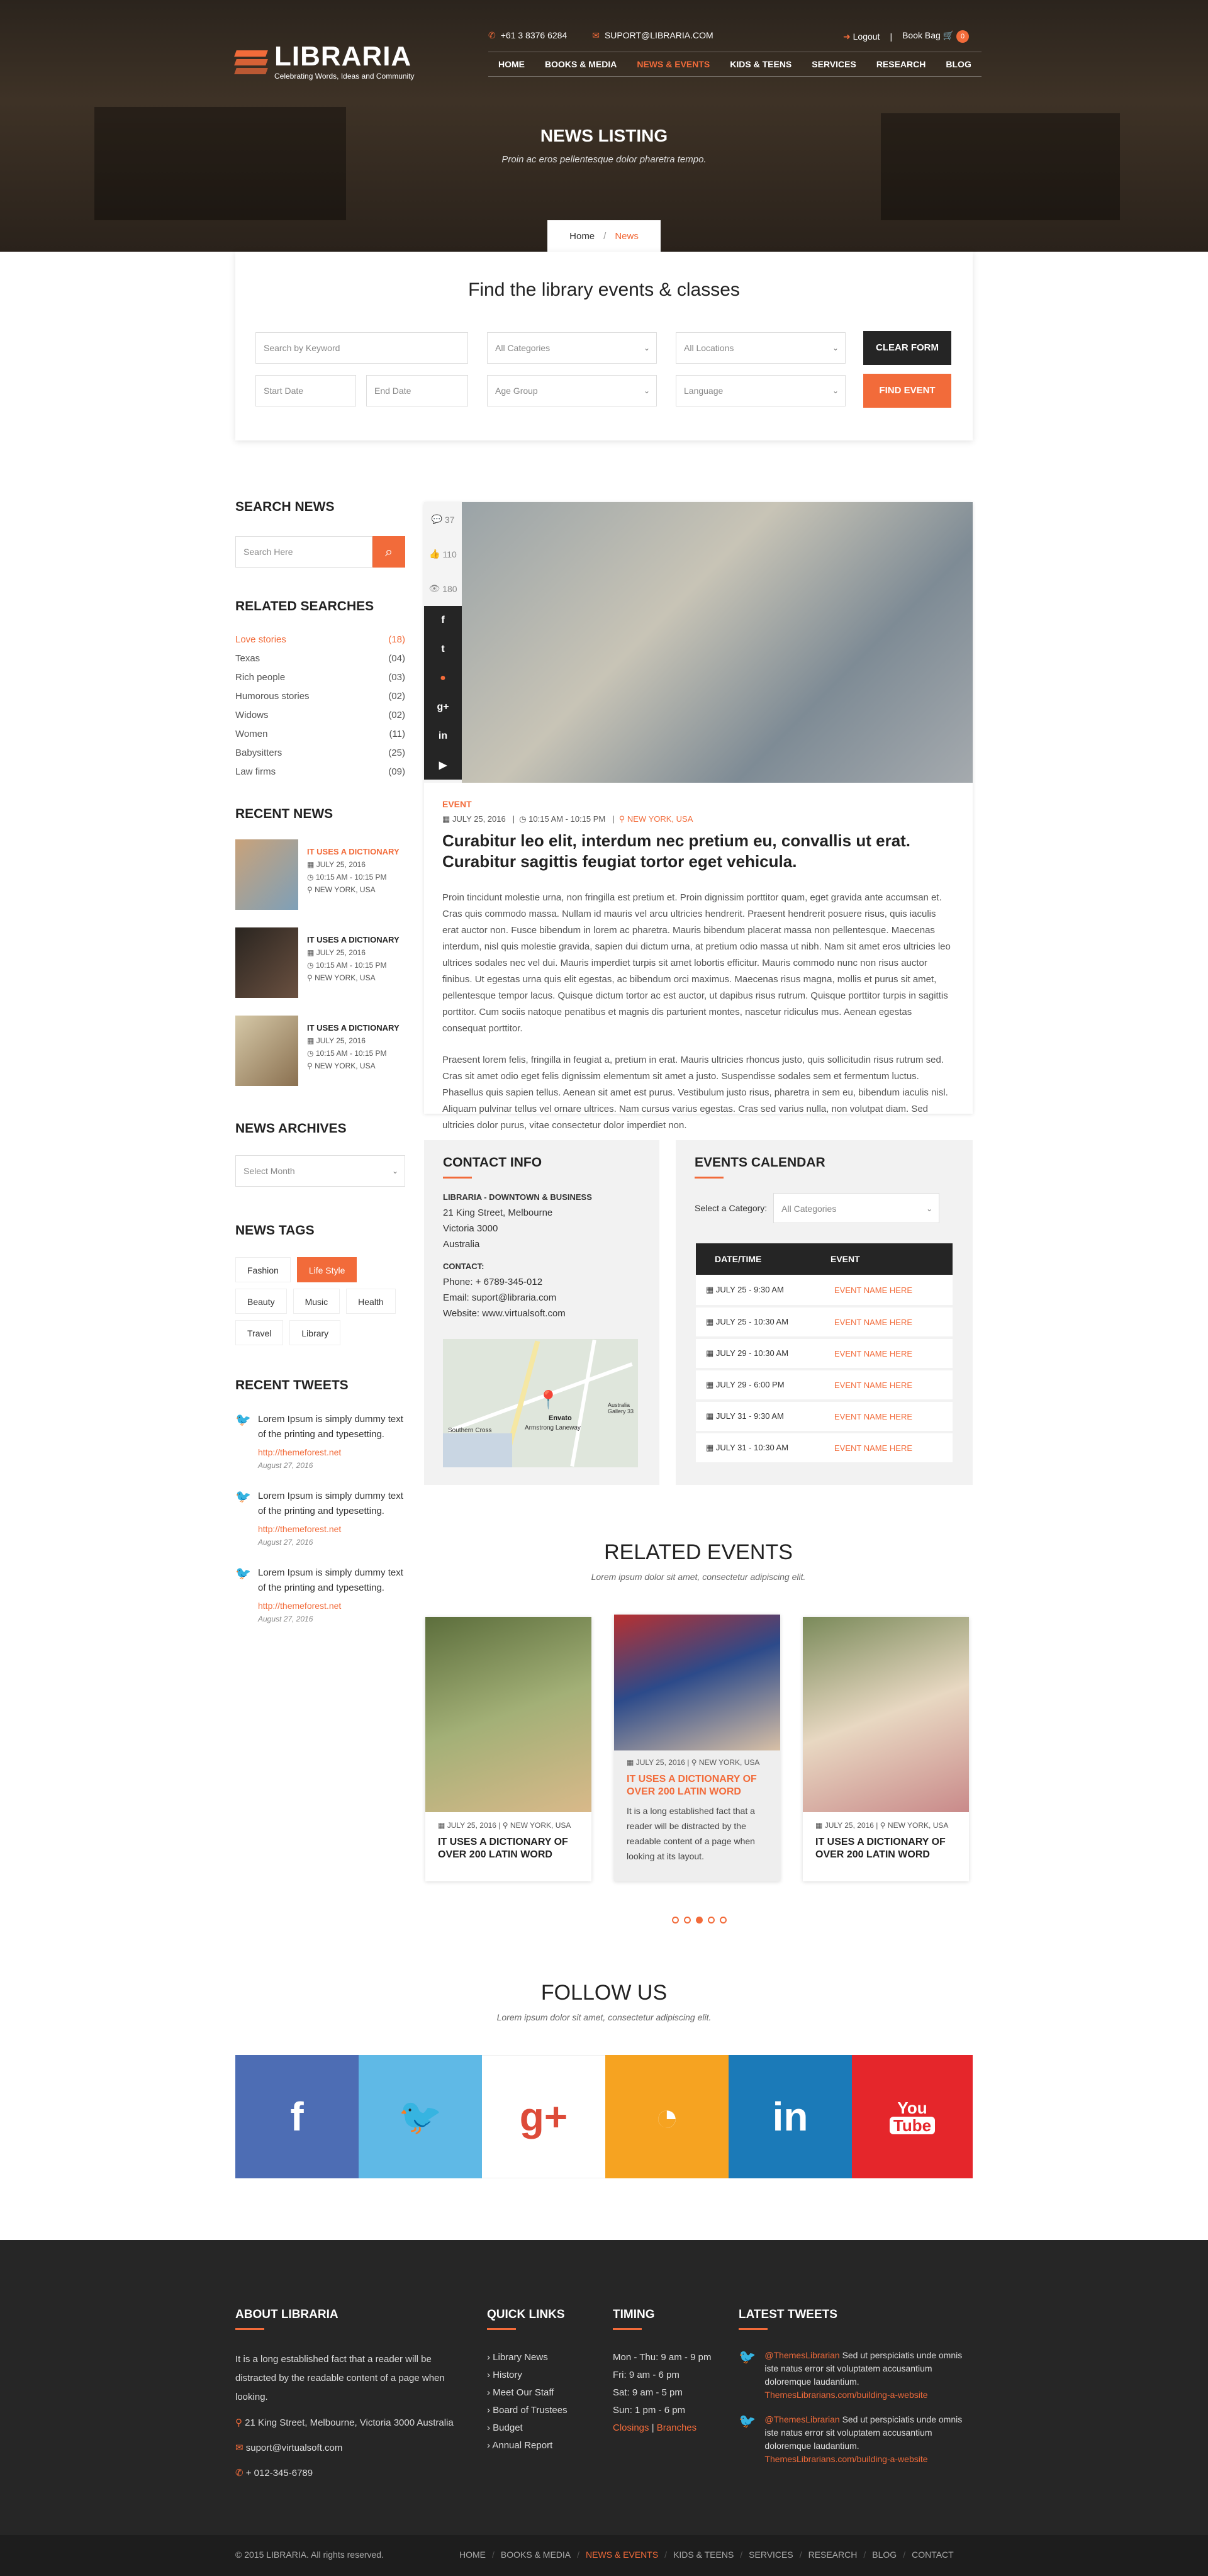 The width and height of the screenshot is (1208, 2576). I want to click on footer-nav-home: HOME, so click(472, 2555).